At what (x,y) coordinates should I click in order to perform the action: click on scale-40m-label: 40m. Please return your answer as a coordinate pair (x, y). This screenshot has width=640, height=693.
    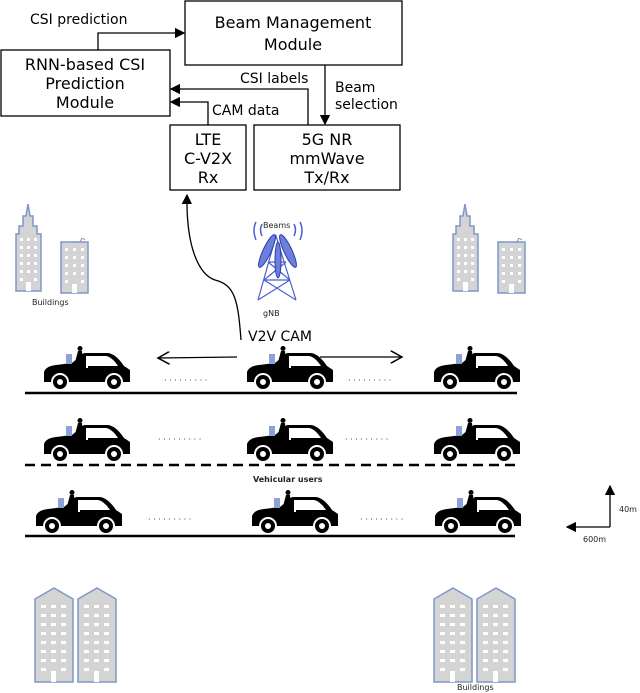
    Looking at the image, I should click on (628, 509).